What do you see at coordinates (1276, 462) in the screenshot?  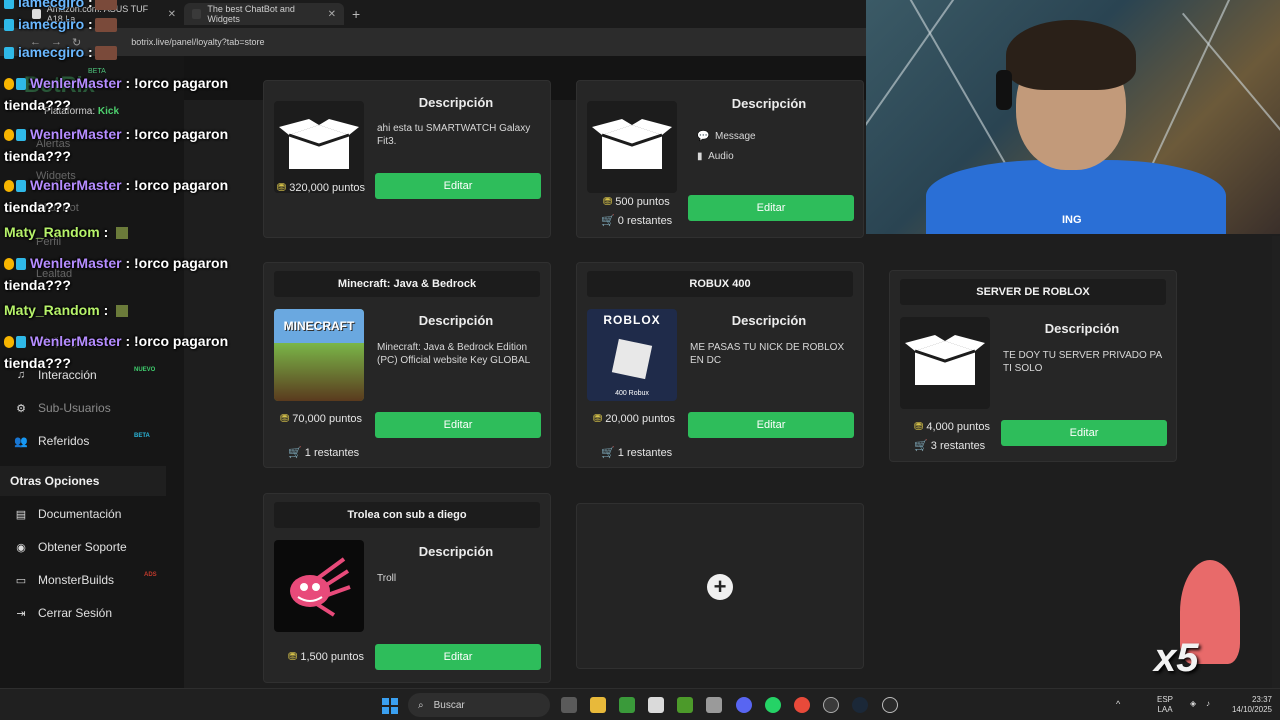 I see `scrollbar` at bounding box center [1276, 462].